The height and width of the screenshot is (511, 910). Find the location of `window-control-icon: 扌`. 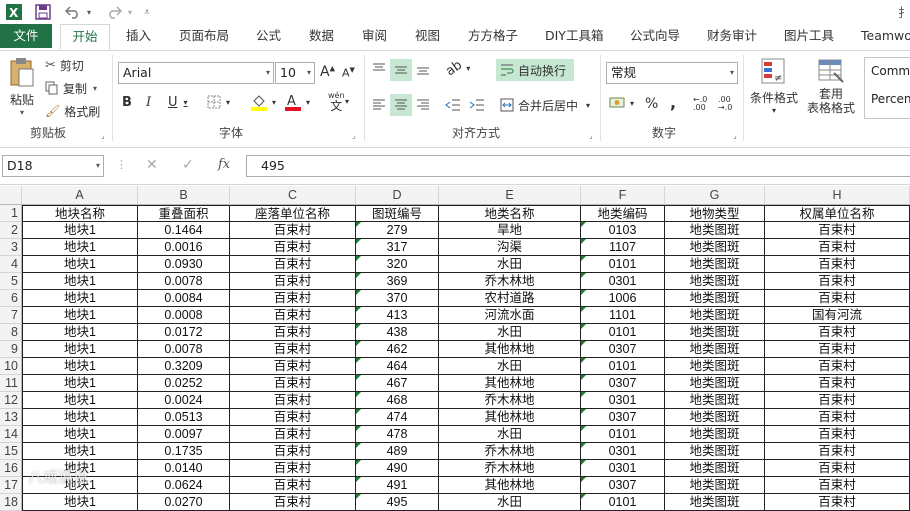

window-control-icon: 扌 is located at coordinates (904, 12).